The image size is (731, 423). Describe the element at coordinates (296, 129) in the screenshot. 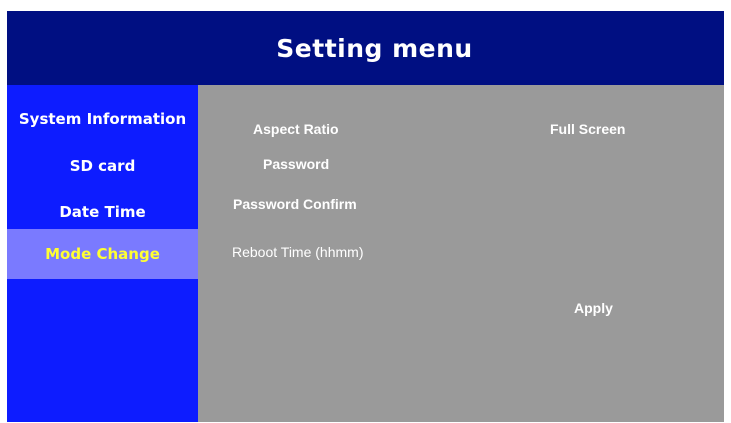

I see `aspect-ratio-label: Aspect Ratio` at that location.